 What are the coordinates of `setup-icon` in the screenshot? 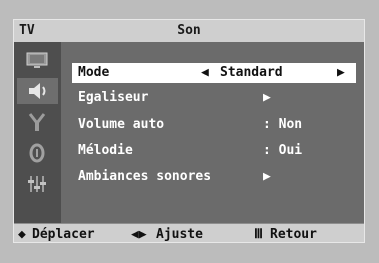 It's located at (37, 153).